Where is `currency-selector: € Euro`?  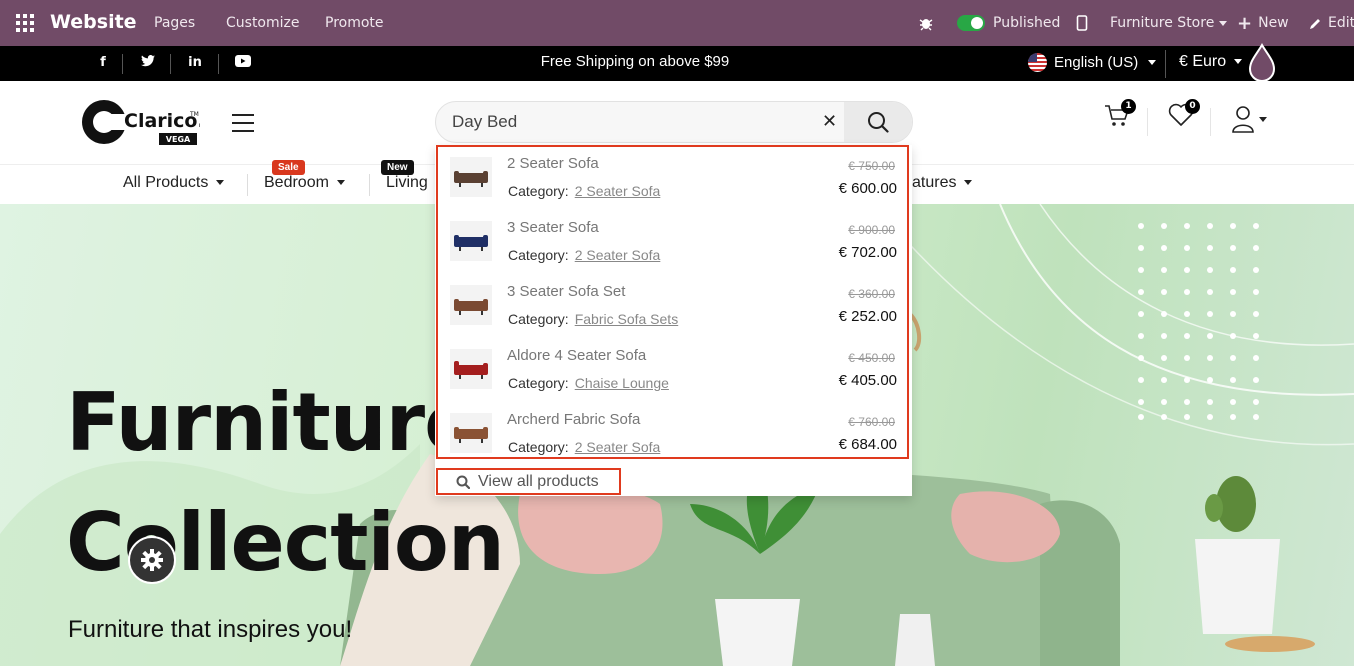
currency-selector: € Euro is located at coordinates (1211, 62).